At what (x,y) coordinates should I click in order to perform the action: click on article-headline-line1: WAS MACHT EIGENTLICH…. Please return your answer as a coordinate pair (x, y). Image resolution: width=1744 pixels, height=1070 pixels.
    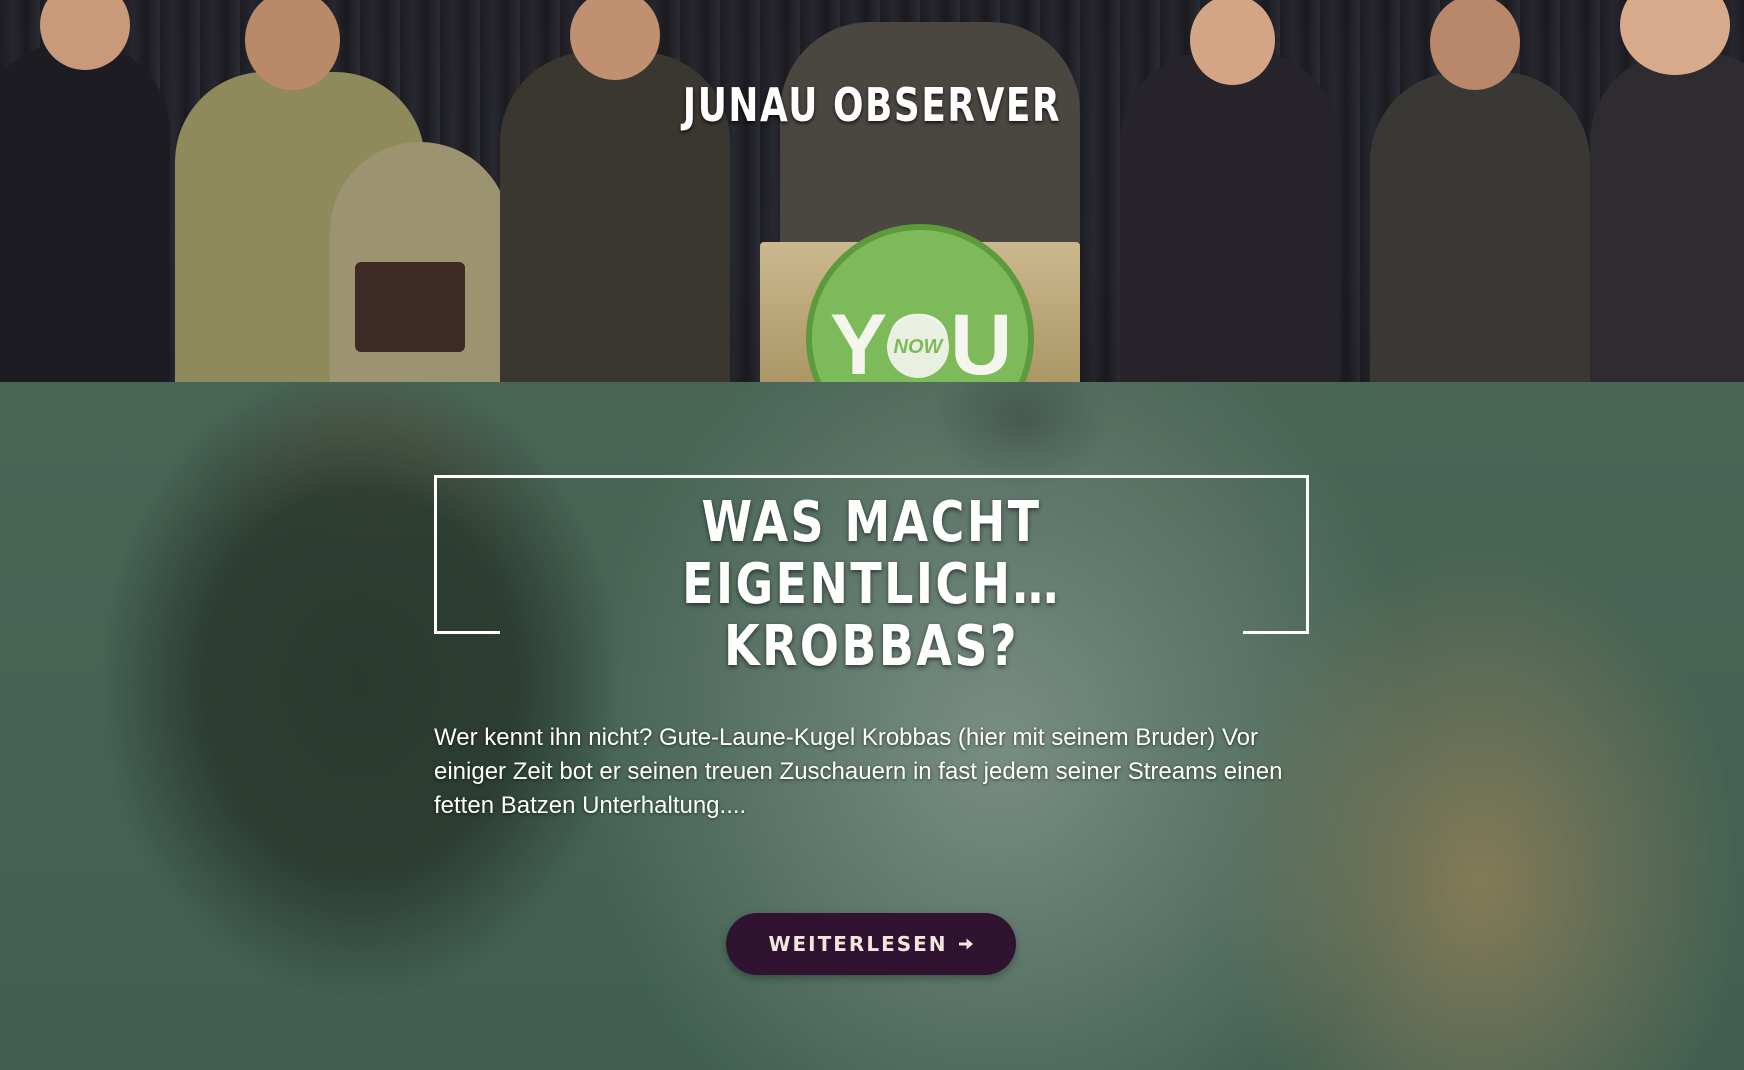
    Looking at the image, I should click on (871, 553).